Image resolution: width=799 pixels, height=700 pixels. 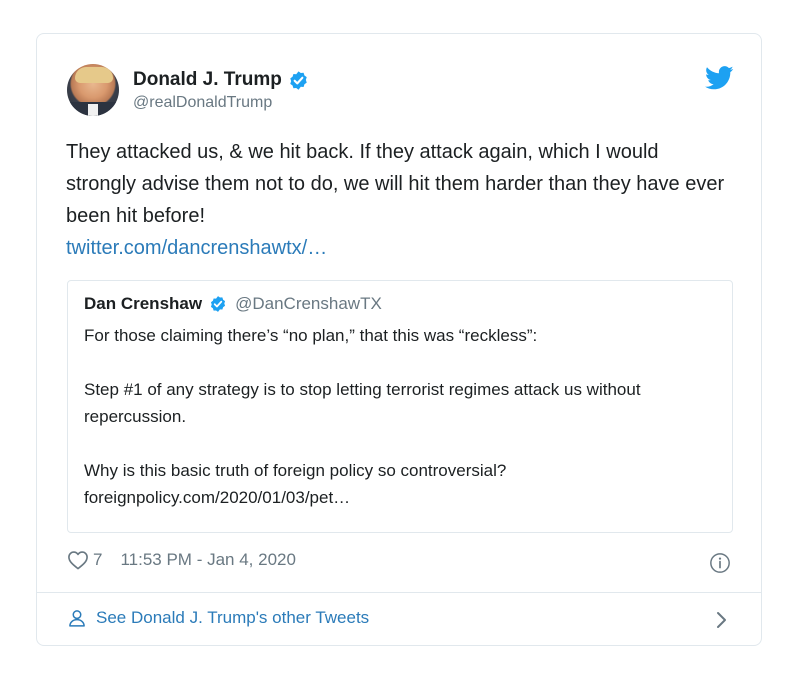 What do you see at coordinates (207, 560) in the screenshot?
I see `tweet-timestamp: 11:53 PM - Jan 4, 2020` at bounding box center [207, 560].